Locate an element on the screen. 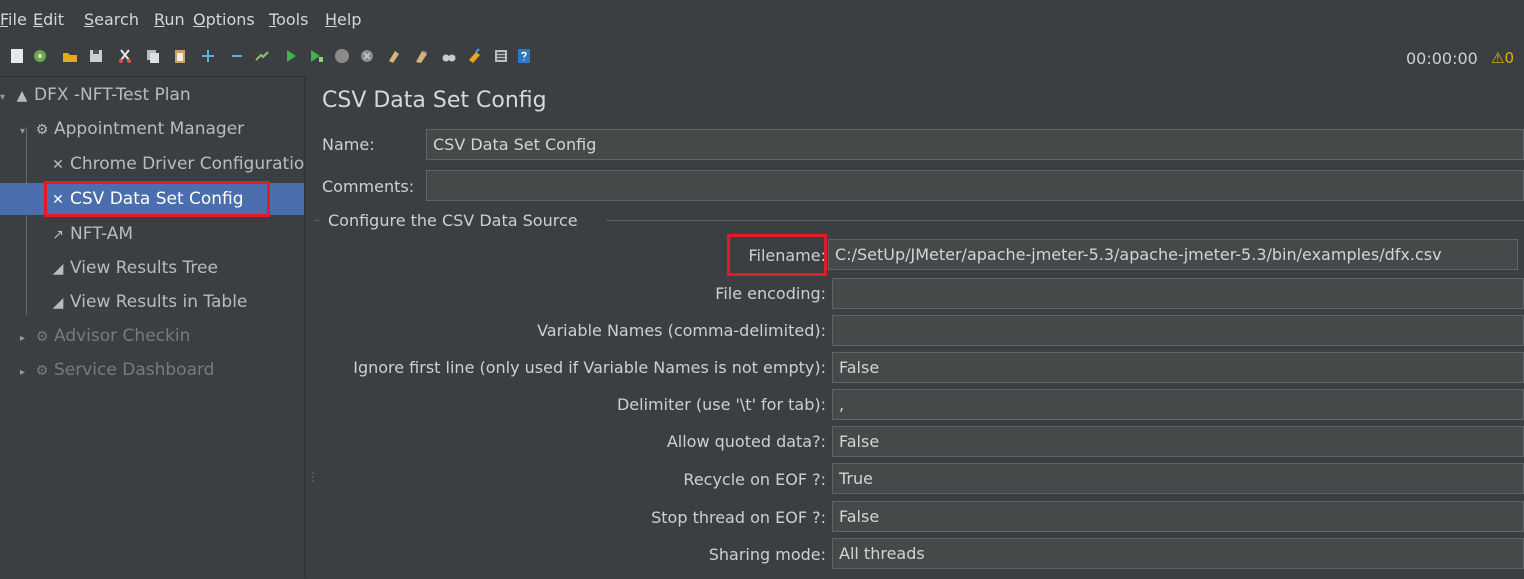 The height and width of the screenshot is (579, 1524). expand-icon is located at coordinates (208, 56).